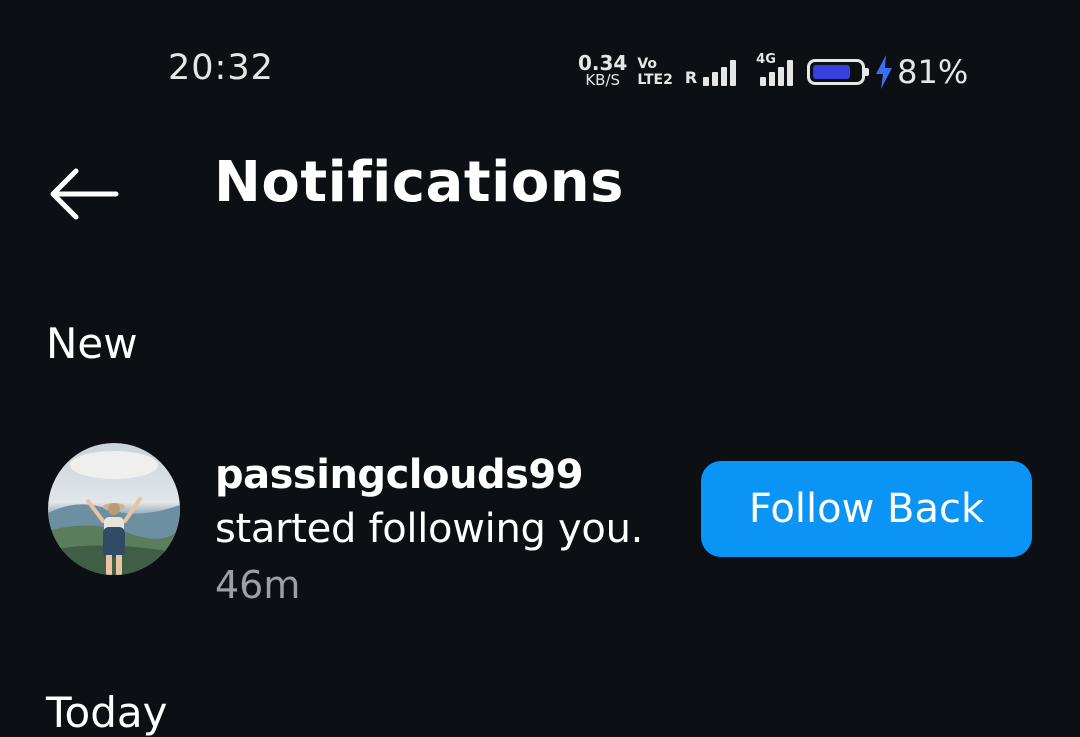 The image size is (1080, 737). I want to click on notification-message: started following you., so click(429, 529).